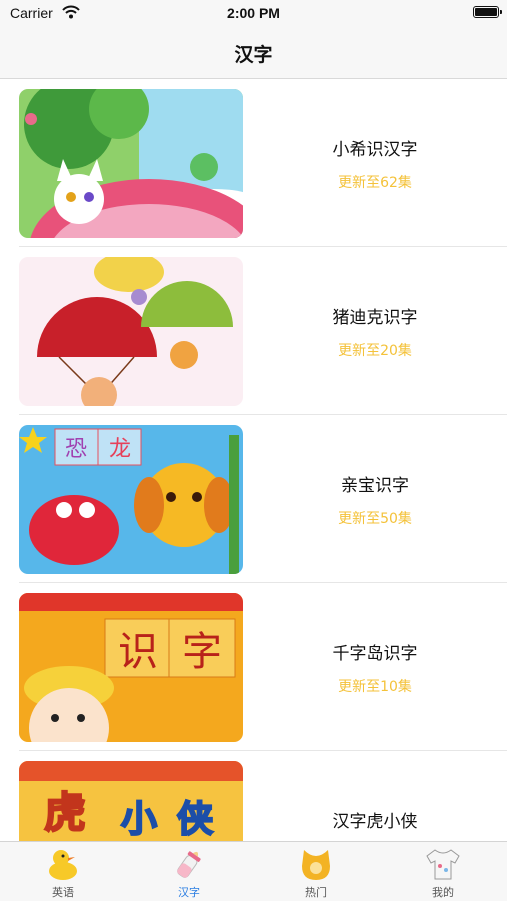 The image size is (507, 901). I want to click on video-title: 猪迪克识字, so click(375, 318).